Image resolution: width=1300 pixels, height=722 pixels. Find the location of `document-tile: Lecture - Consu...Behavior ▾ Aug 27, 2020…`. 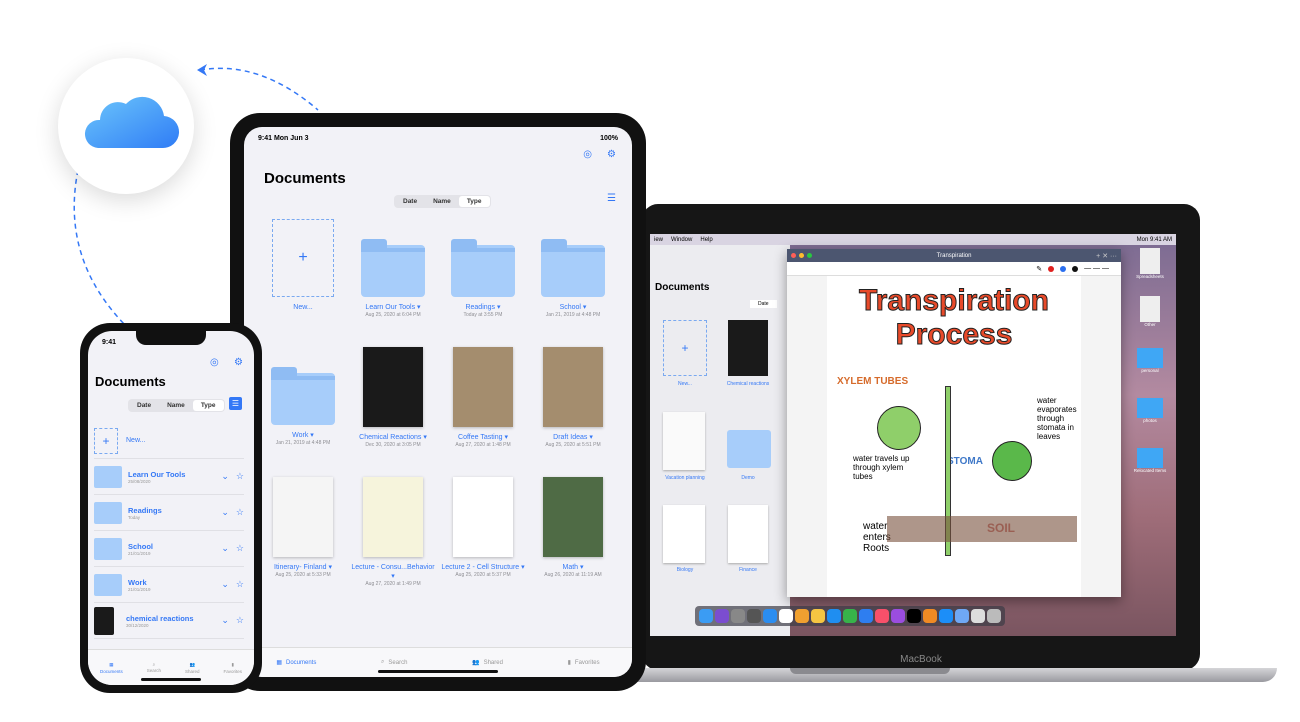

document-tile: Lecture - Consu...Behavior ▾ Aug 27, 2020… is located at coordinates (393, 532).